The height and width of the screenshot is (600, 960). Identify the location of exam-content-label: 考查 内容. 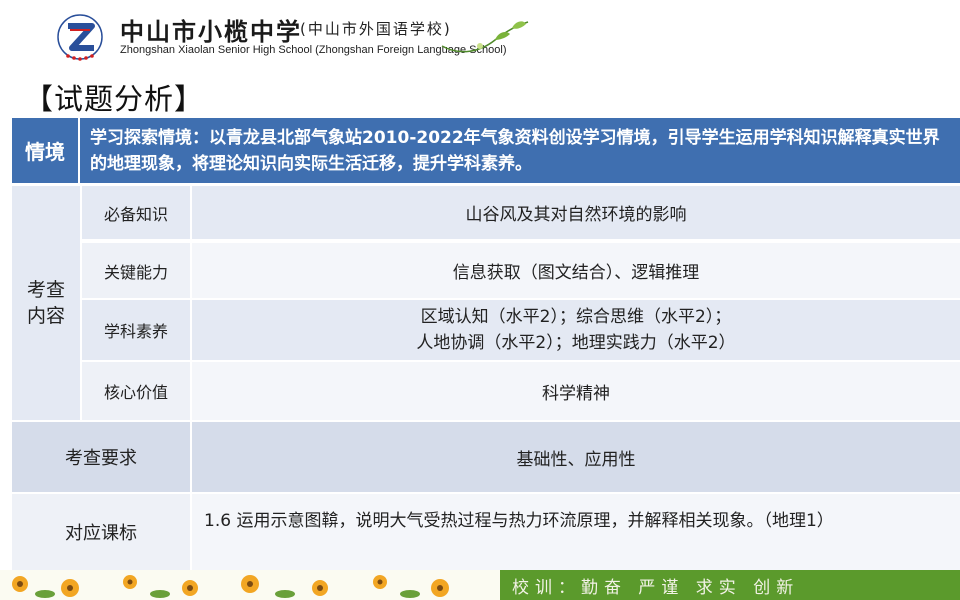
(46, 303).